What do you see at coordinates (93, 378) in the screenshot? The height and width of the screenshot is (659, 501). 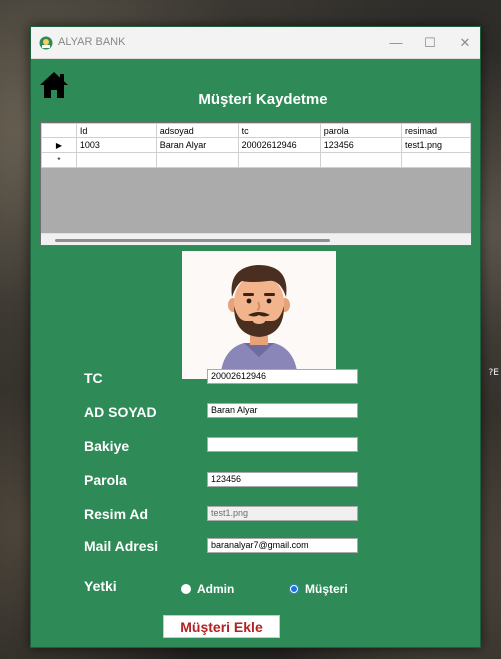 I see `tc-label: TC` at bounding box center [93, 378].